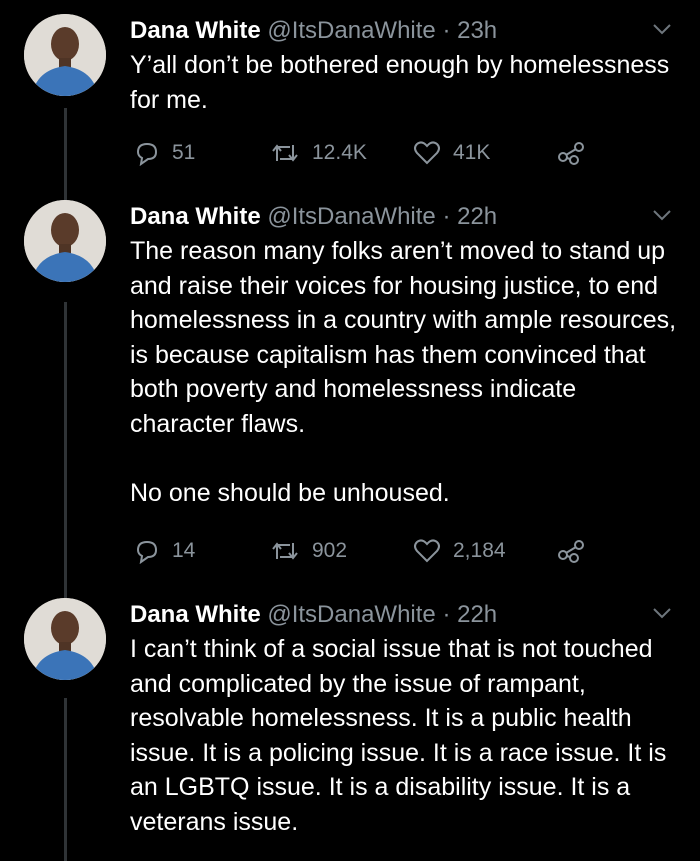  Describe the element at coordinates (339, 152) in the screenshot. I see `retweet-count: 12.4K` at that location.